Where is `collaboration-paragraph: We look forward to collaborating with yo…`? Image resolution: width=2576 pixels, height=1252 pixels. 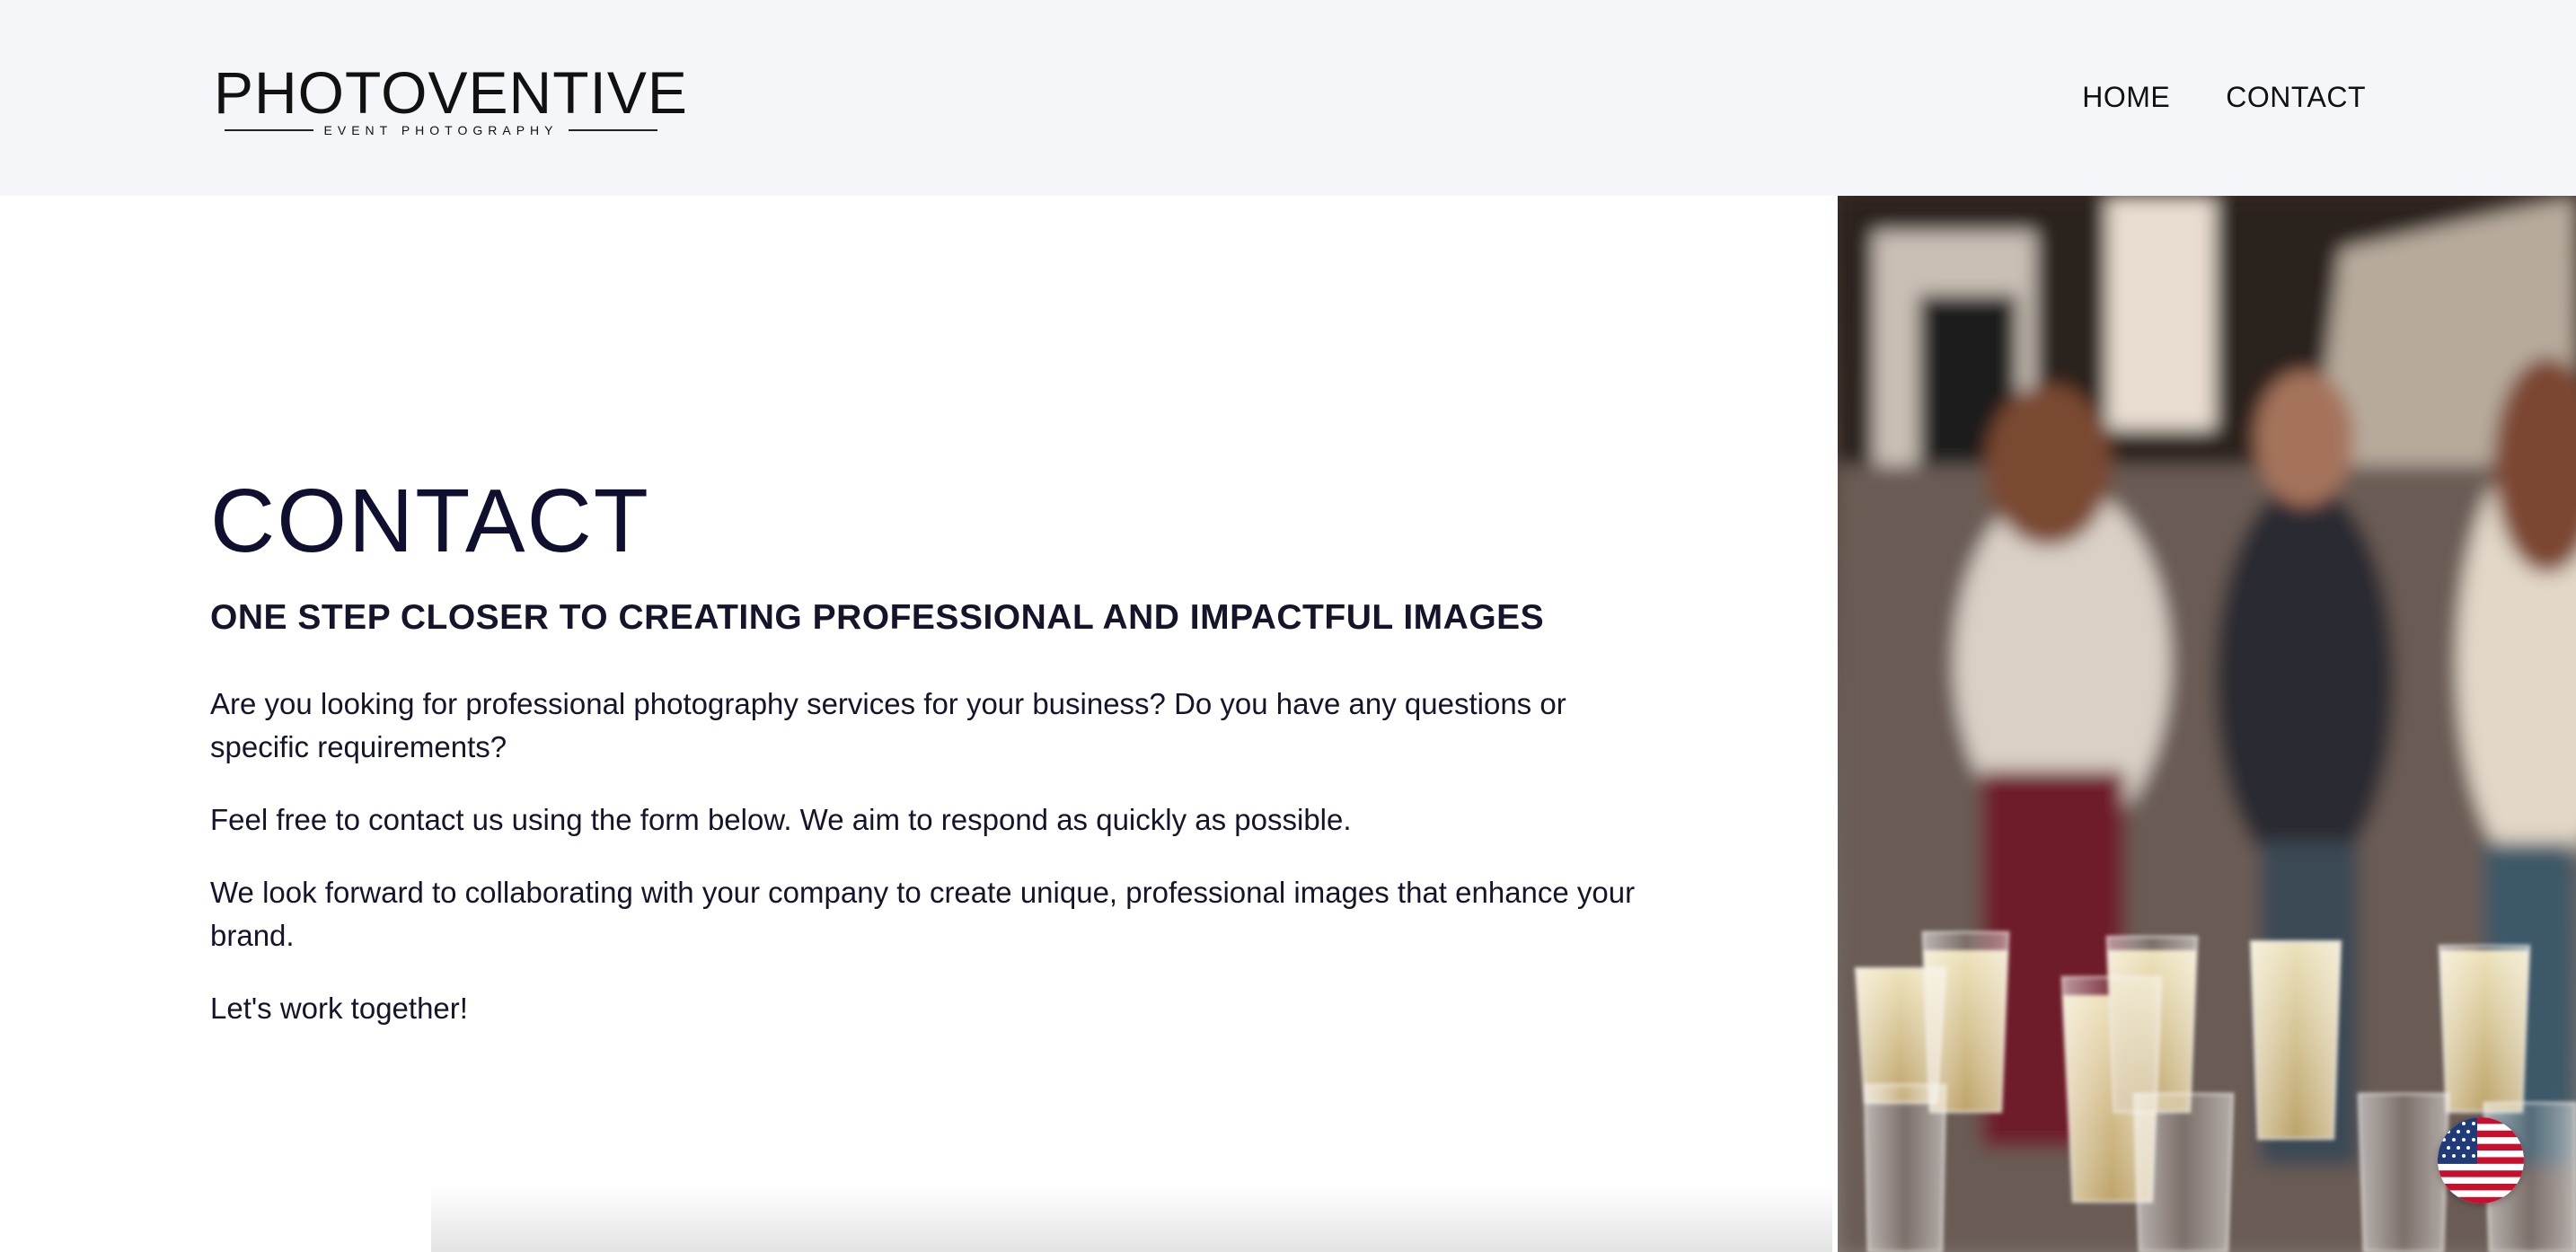 collaboration-paragraph: We look forward to collaborating with yo… is located at coordinates (923, 914).